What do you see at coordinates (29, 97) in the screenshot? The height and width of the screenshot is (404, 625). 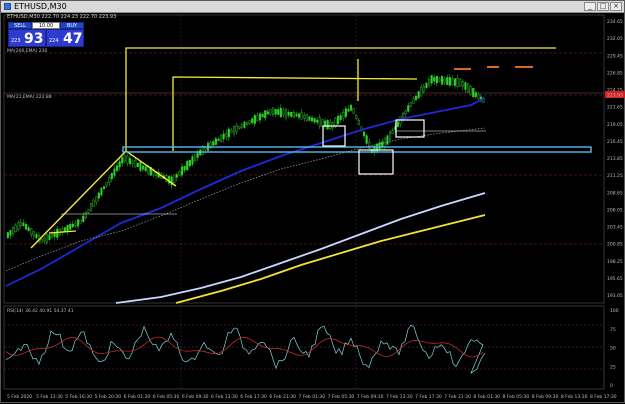 I see `ma21-label: MA(21,EMA) 222.88` at bounding box center [29, 97].